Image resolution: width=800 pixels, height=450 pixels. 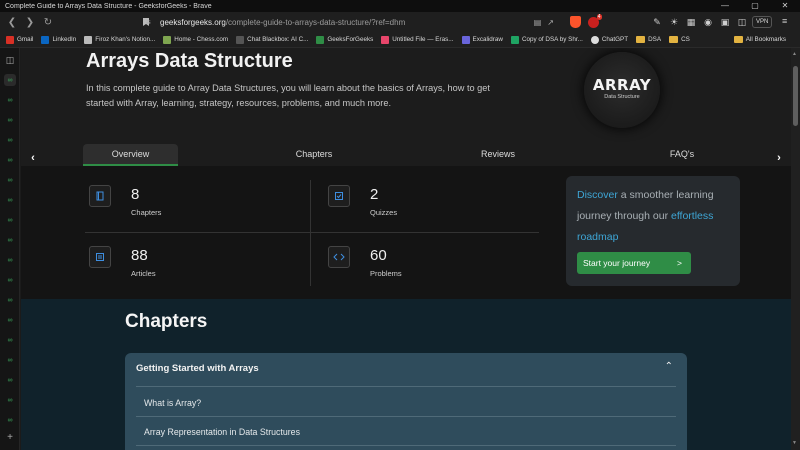 What do you see at coordinates (339, 257) in the screenshot?
I see `code-icon` at bounding box center [339, 257].